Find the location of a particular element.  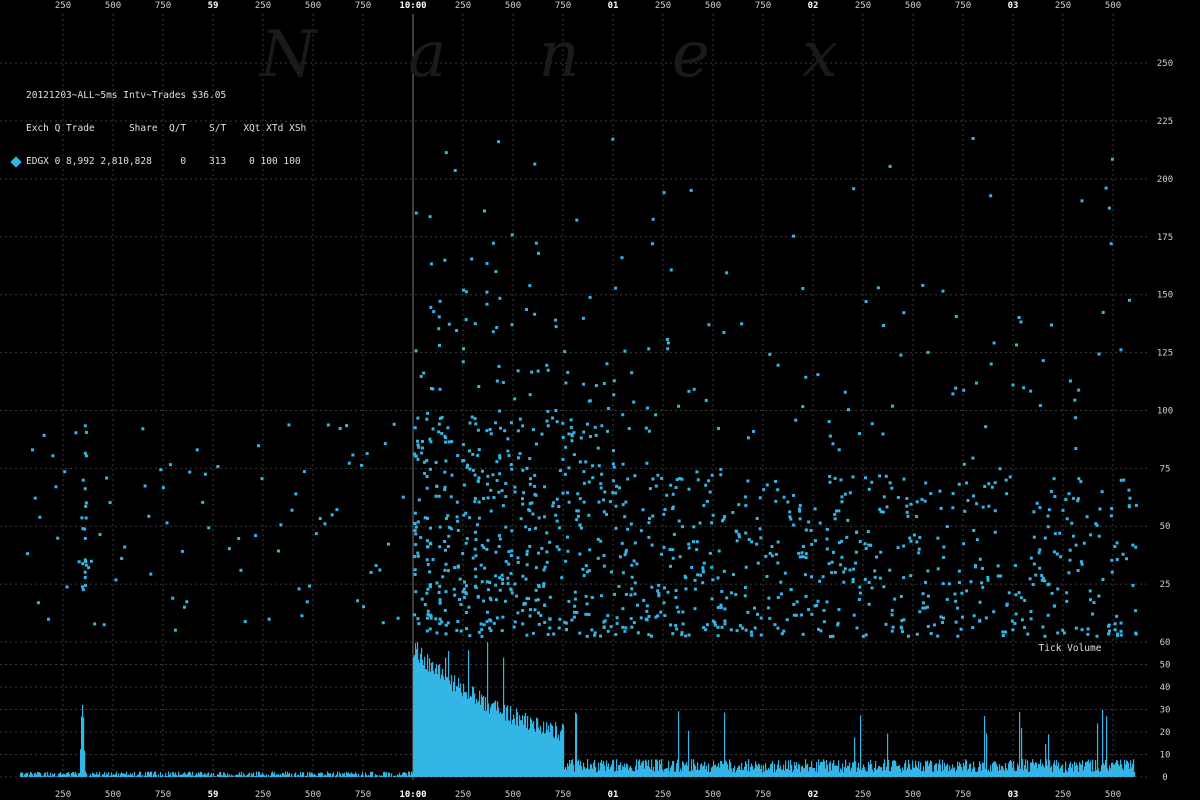

x-tick-label: 750 is located at coordinates (763, 6).